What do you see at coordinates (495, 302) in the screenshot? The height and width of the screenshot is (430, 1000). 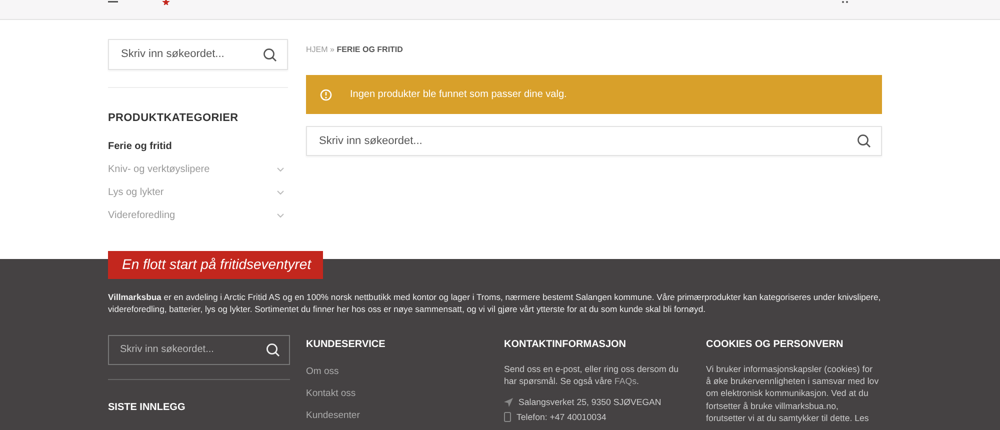 I see `intro-paragraph: Villmarksbua er en avdeling i Arctic Fritid AS og en 100% norsk nettbutikk med kontor og lager i Troms, nærmere bestemt Salangen kommune. Våre primærprodukter kan kategoriseres under knivslipere, videreforedling, batterier, lys og lykter. Sortimentet du finner her hos oss er nøye sammensatt, og vi vil gjøre vårt ytterste for at du som kunde skal bli fornøyd.` at bounding box center [495, 302].